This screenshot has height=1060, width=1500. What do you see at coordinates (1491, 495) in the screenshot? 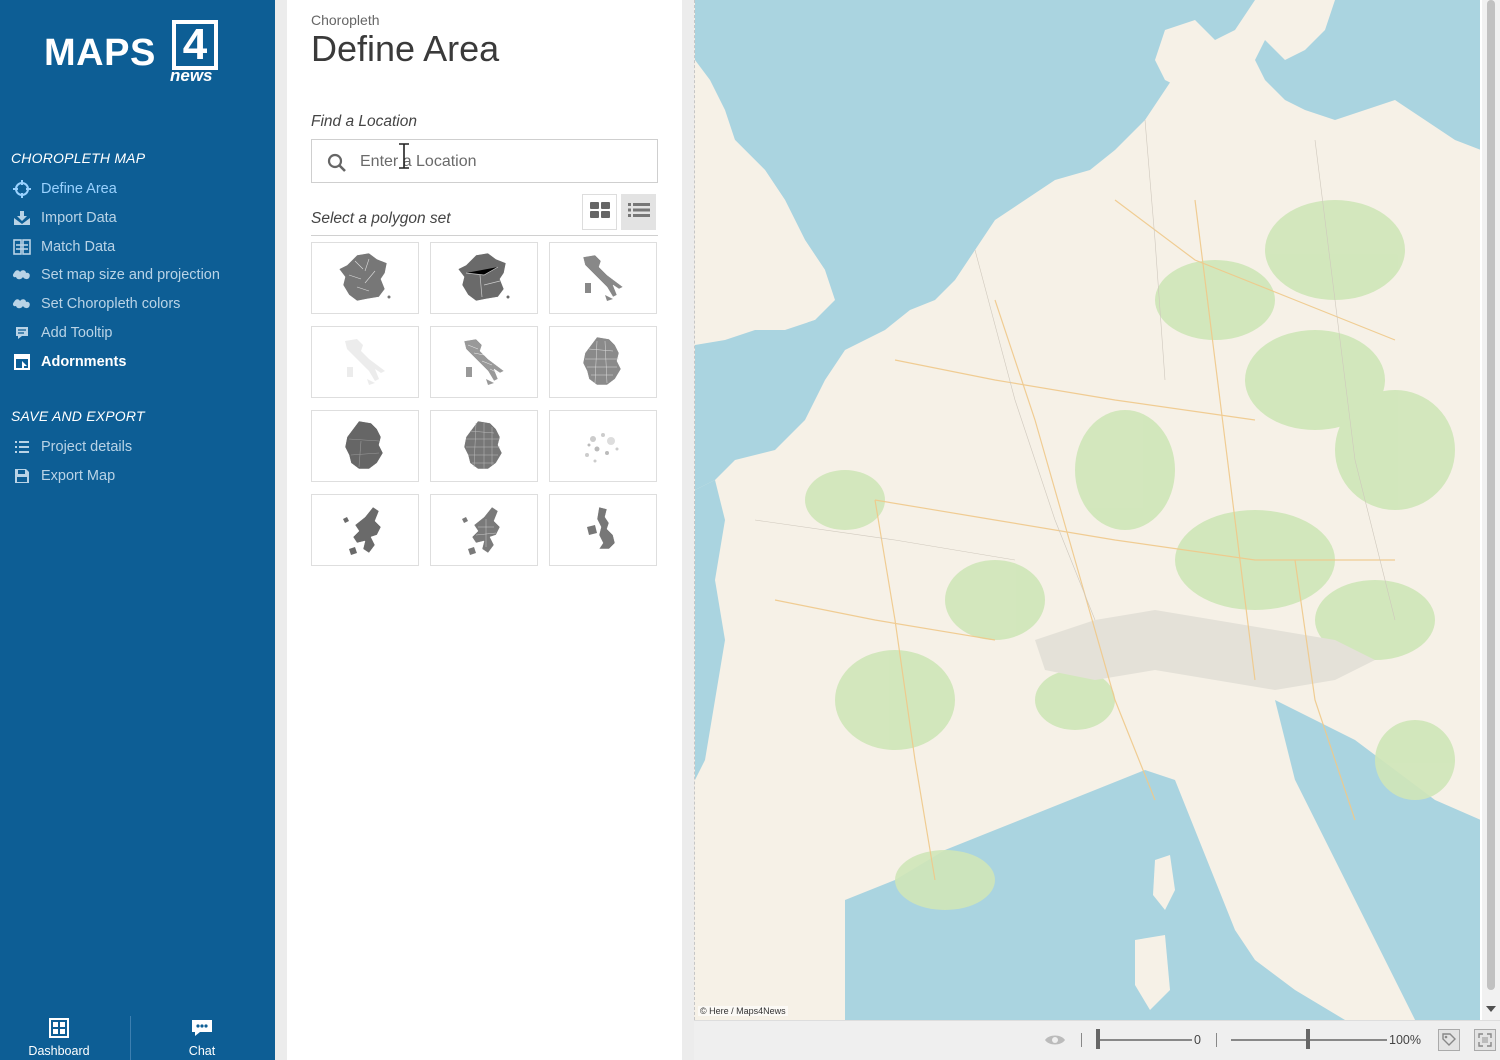
I see `scrollbar-thumb` at bounding box center [1491, 495].